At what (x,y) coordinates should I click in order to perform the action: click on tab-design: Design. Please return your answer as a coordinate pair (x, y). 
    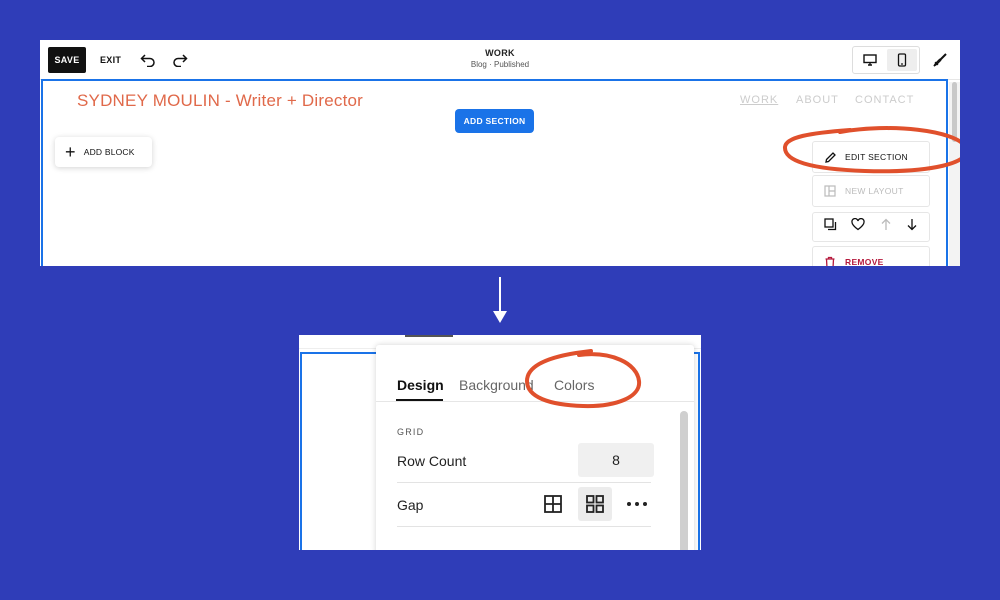
    Looking at the image, I should click on (420, 385).